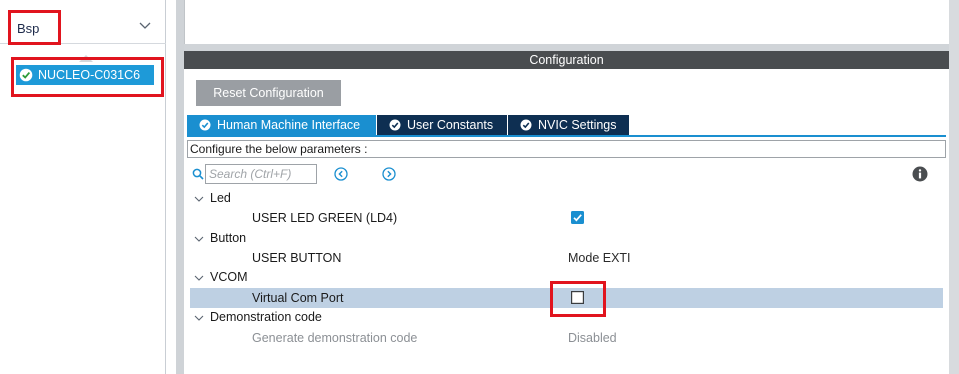  Describe the element at coordinates (571, 47) in the screenshot. I see `pane-divider` at that location.